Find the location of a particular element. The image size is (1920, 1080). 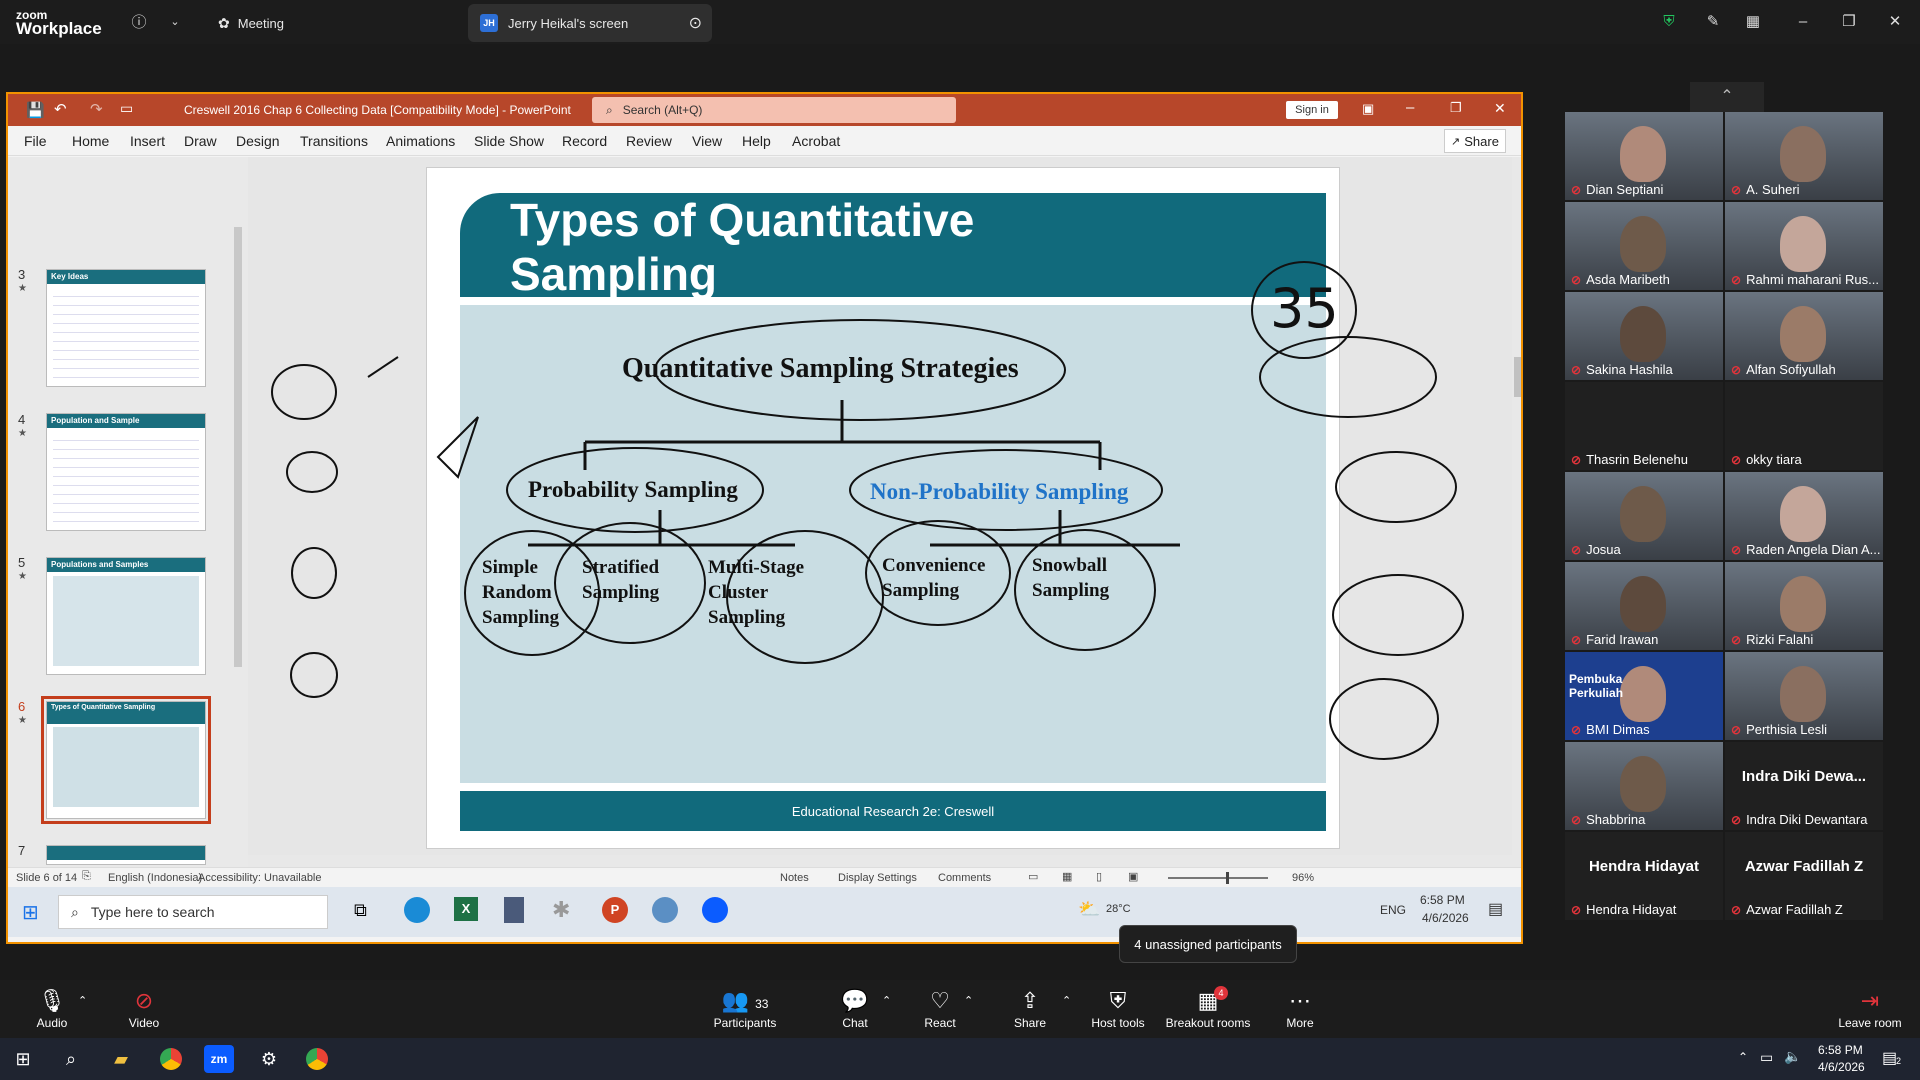

windows-start-icon: ⊞ is located at coordinates (23, 1059).